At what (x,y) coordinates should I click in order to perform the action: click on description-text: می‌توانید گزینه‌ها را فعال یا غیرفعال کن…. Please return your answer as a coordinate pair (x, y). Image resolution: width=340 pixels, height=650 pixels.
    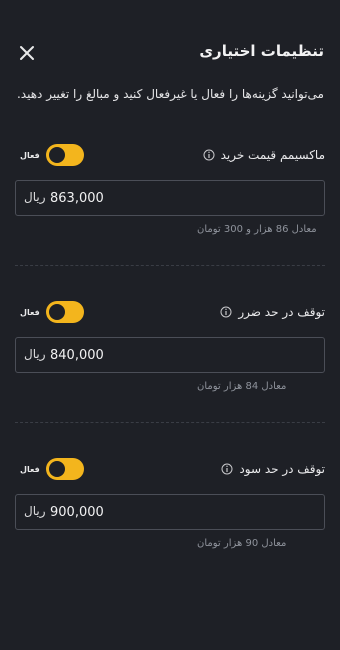
    Looking at the image, I should click on (170, 94).